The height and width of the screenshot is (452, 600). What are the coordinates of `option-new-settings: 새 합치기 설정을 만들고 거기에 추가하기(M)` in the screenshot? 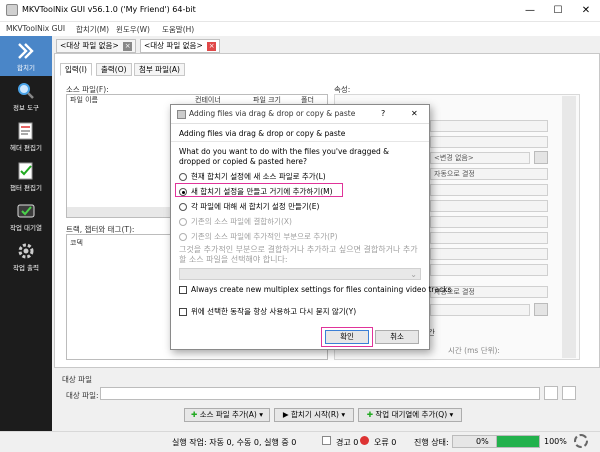 It's located at (256, 191).